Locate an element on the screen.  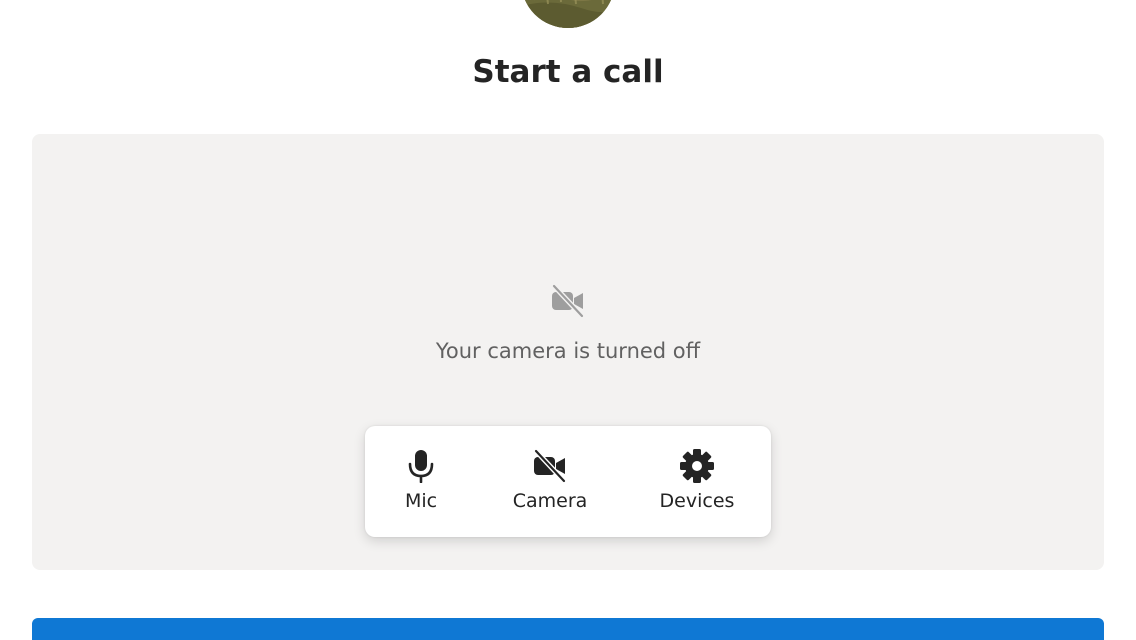
avatar is located at coordinates (568, 14).